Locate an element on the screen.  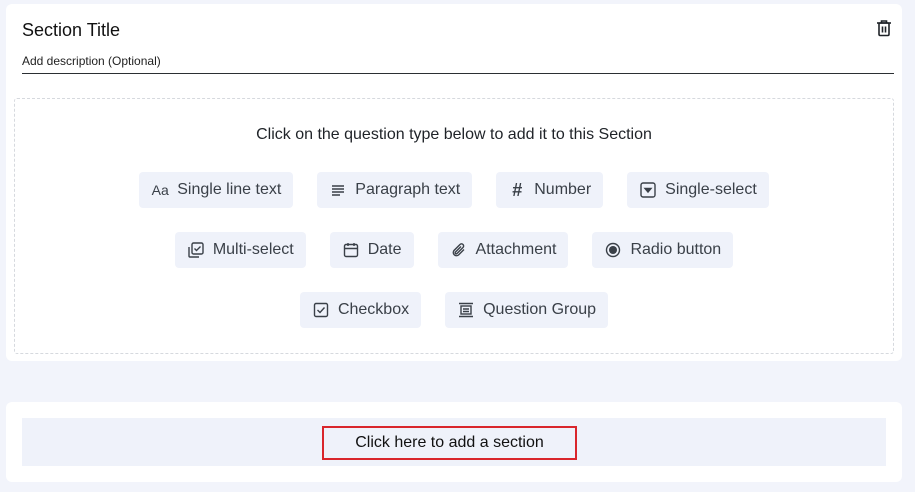
paragraph-text-button: Paragraph text is located at coordinates (395, 190).